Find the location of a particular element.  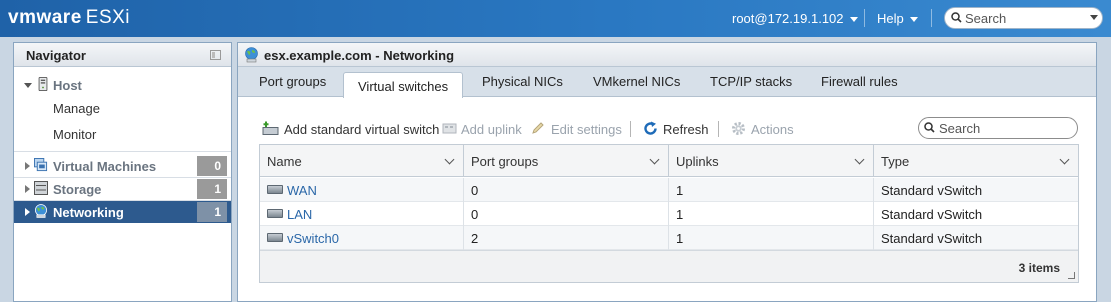

name-cell: LAN is located at coordinates (362, 214).